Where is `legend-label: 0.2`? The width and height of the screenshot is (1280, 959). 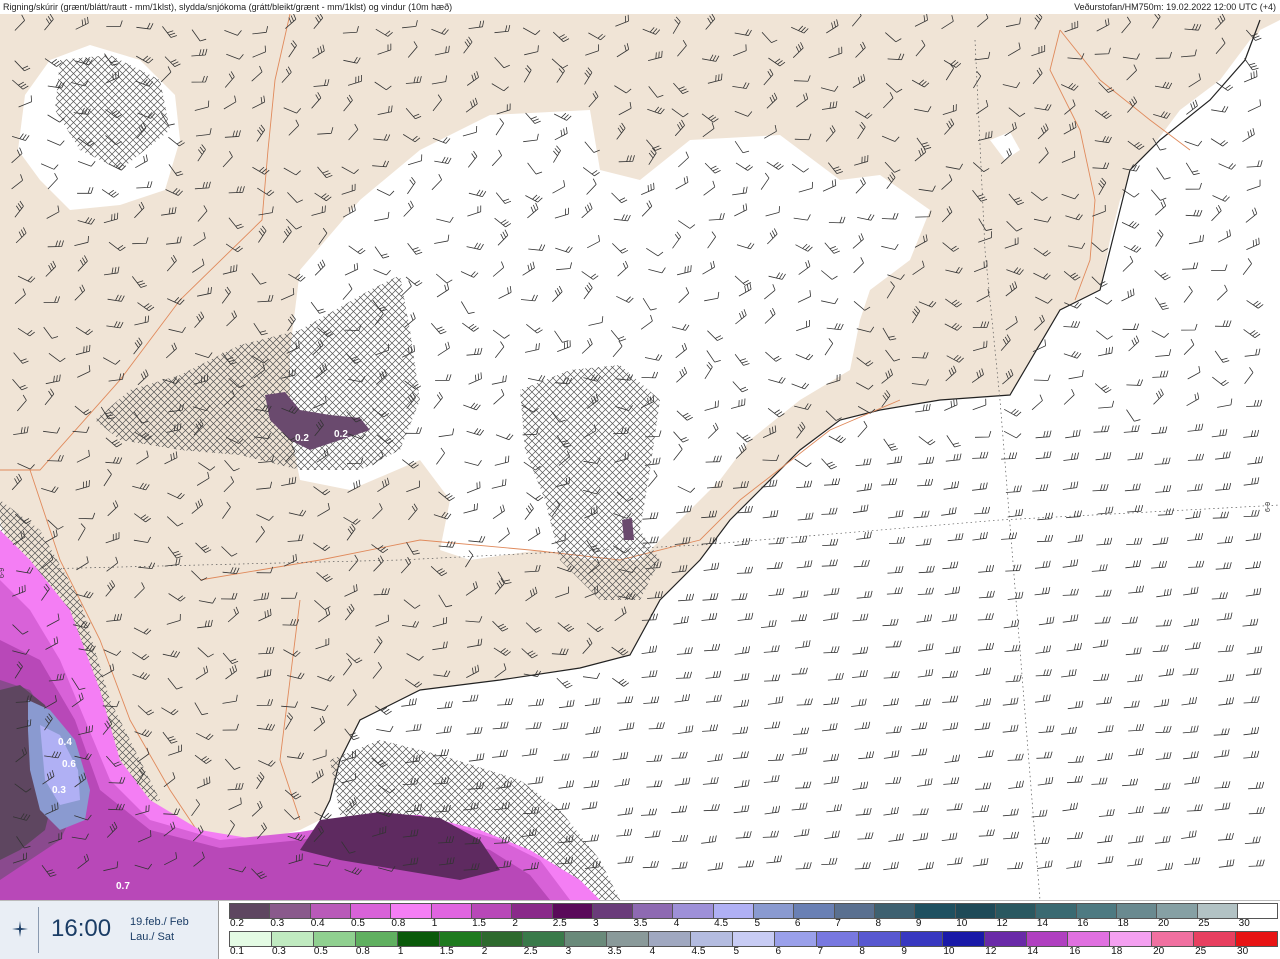
legend-label: 0.2 is located at coordinates (237, 923).